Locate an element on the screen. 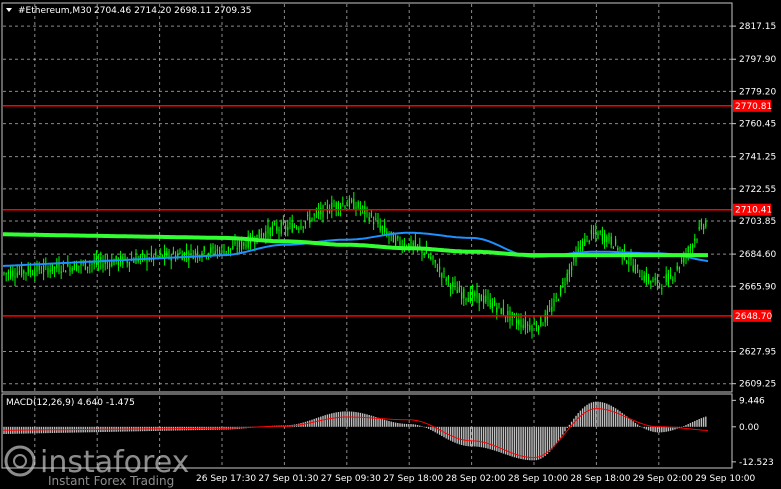  price-tick-label: 2665.90 is located at coordinates (757, 287).